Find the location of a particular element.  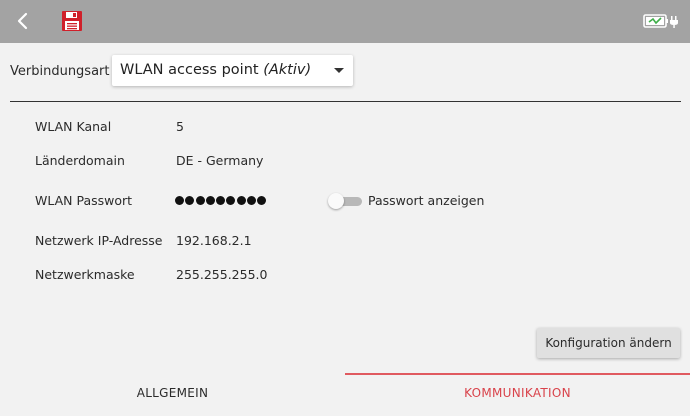

top-bar is located at coordinates (345, 21).